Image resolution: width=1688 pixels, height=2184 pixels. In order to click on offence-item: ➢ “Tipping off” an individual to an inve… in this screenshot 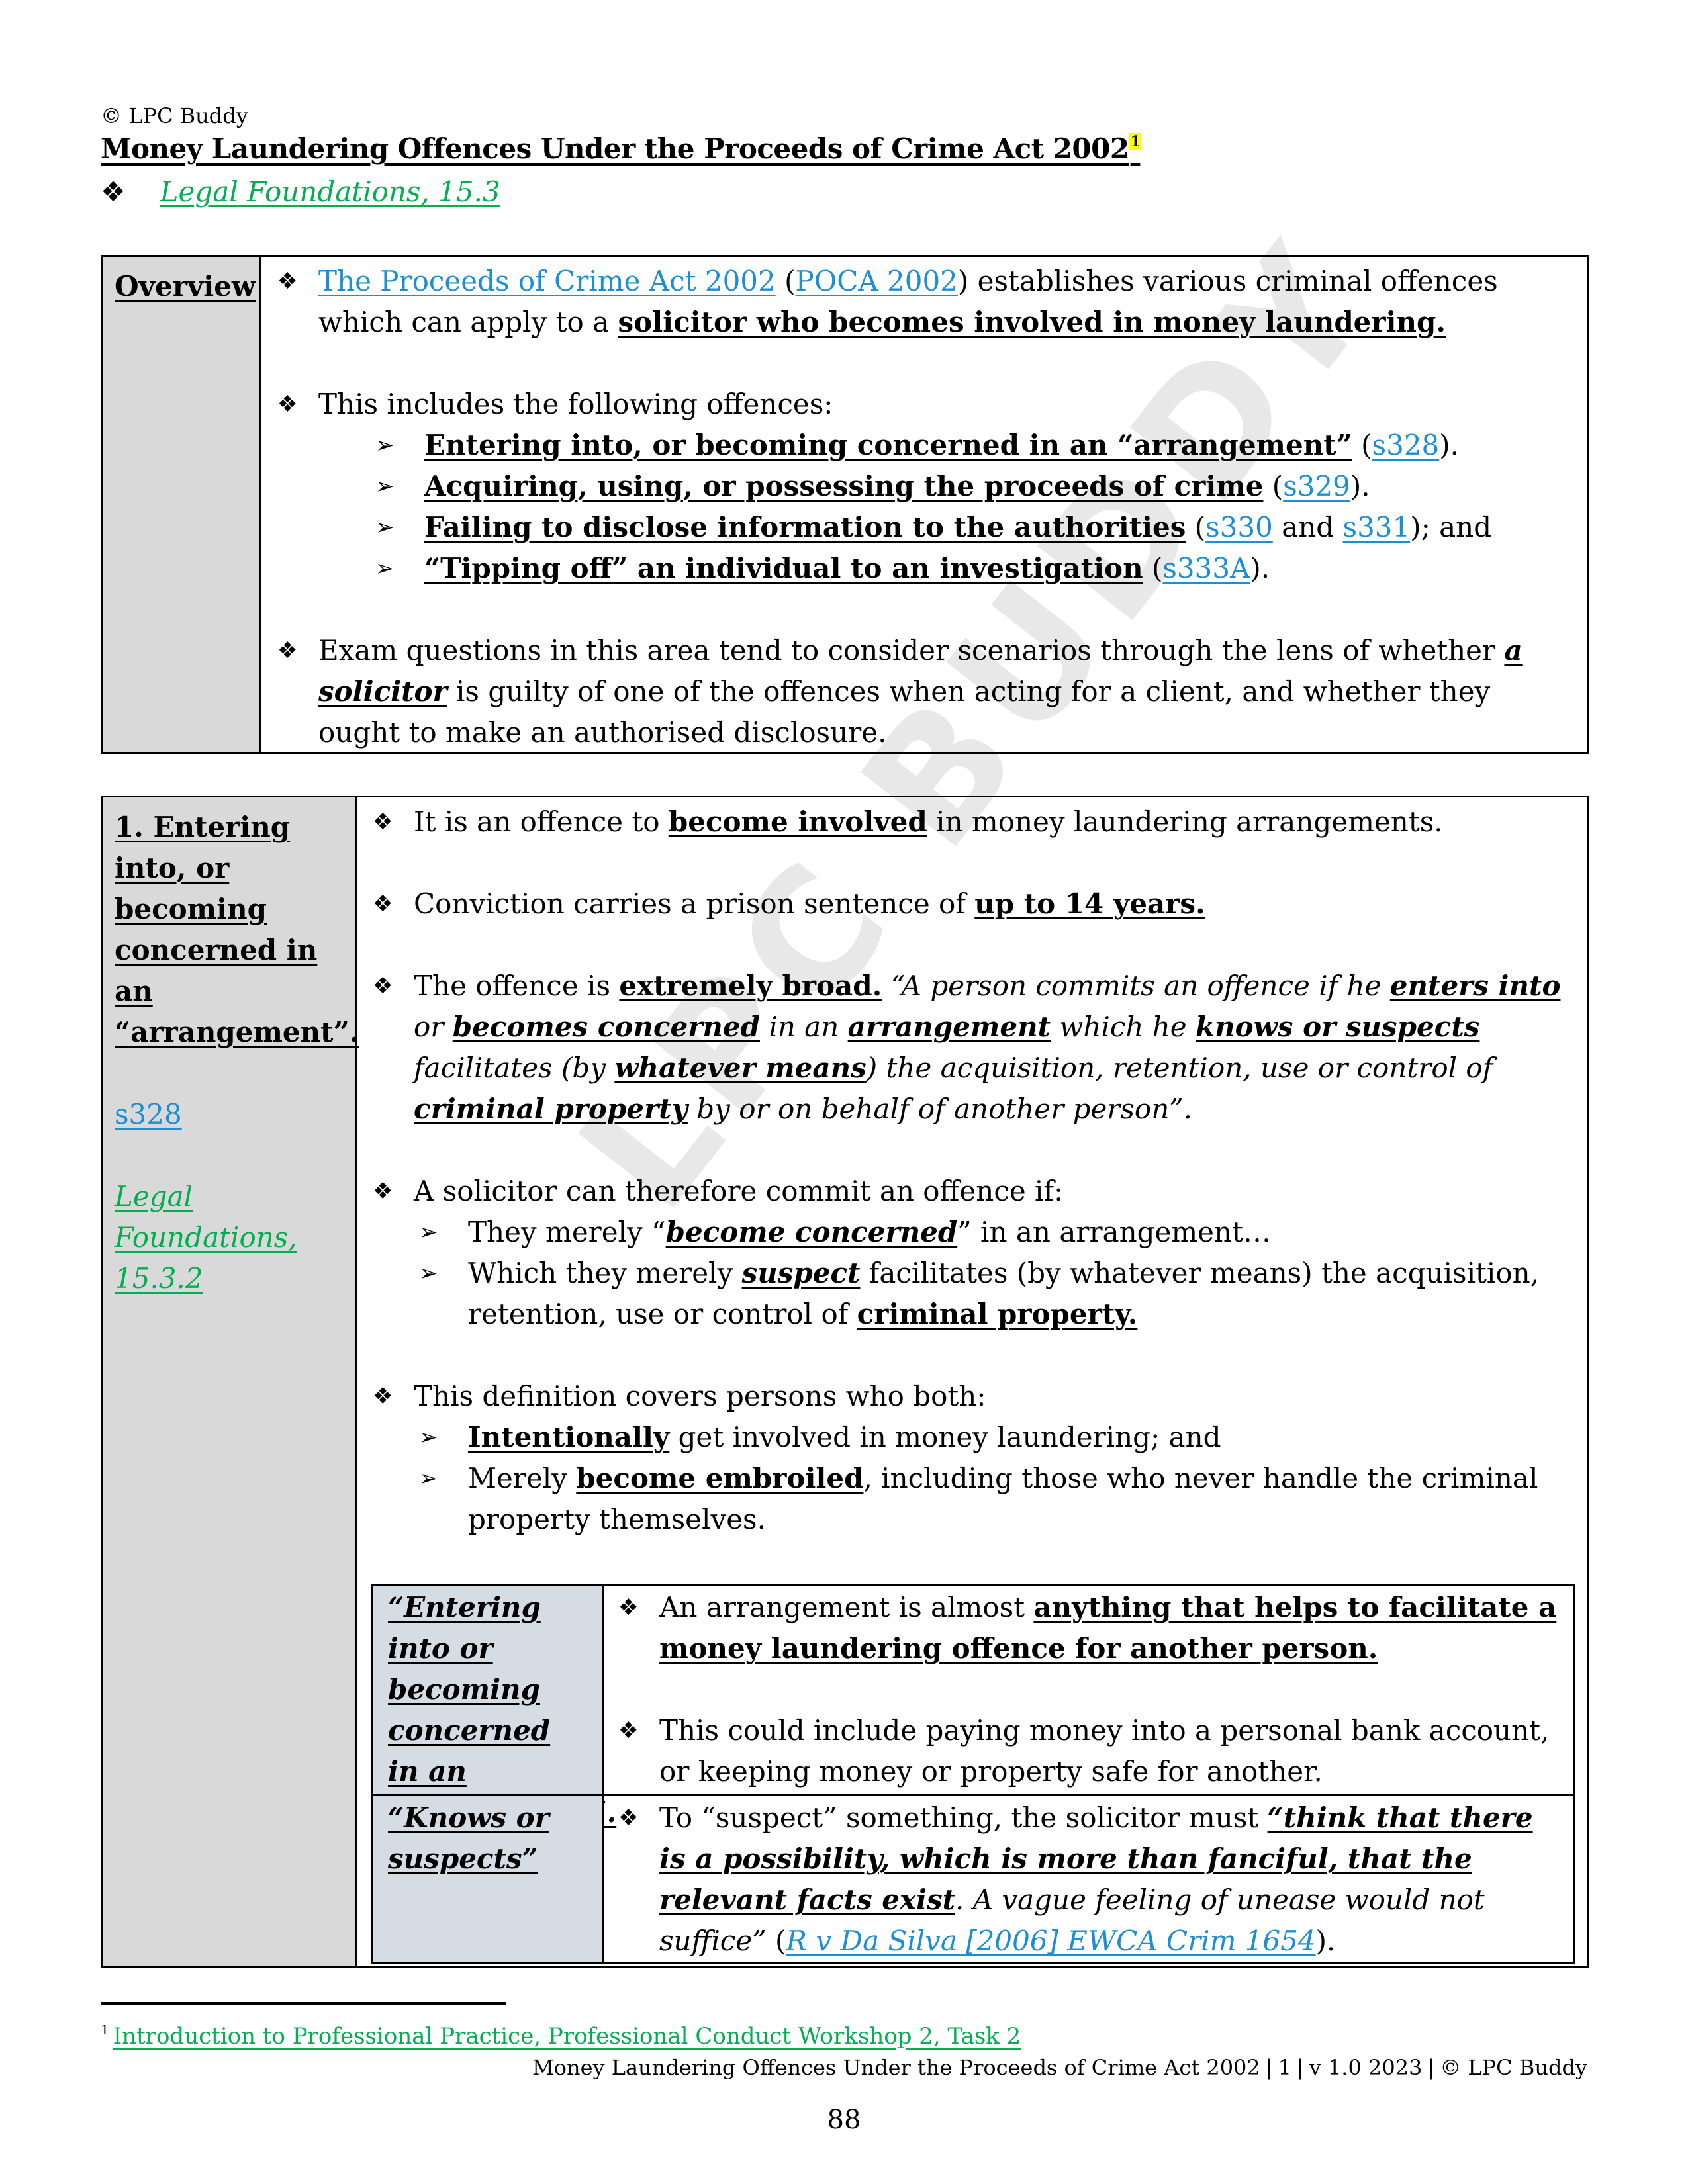, I will do `click(973, 568)`.